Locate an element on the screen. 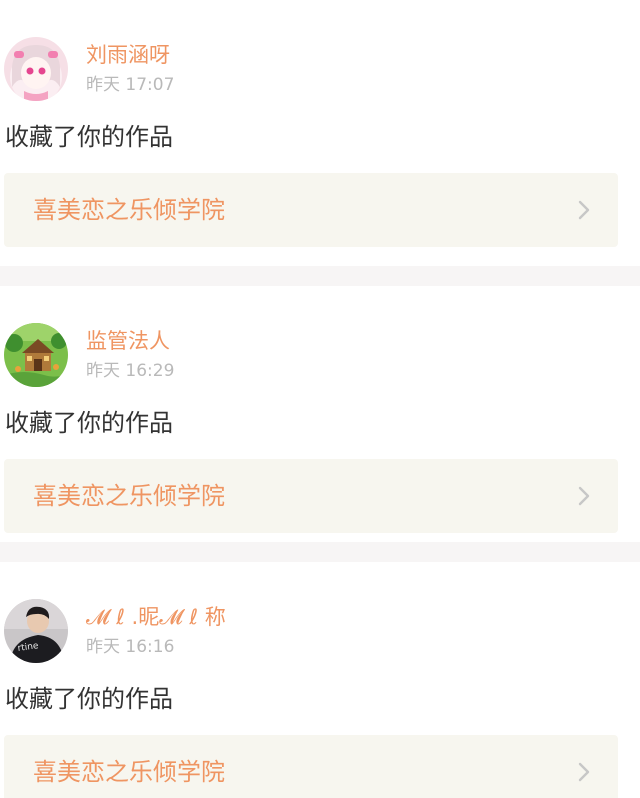  timestamp: 昨天 16:29 is located at coordinates (130, 371).